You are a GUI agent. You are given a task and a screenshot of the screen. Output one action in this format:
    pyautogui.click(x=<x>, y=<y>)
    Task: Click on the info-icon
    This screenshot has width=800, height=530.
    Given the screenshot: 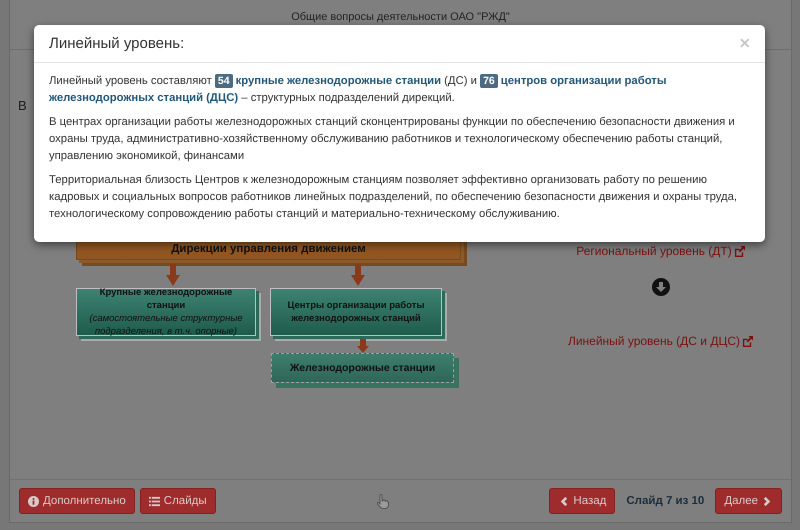 What is the action you would take?
    pyautogui.click(x=33, y=501)
    